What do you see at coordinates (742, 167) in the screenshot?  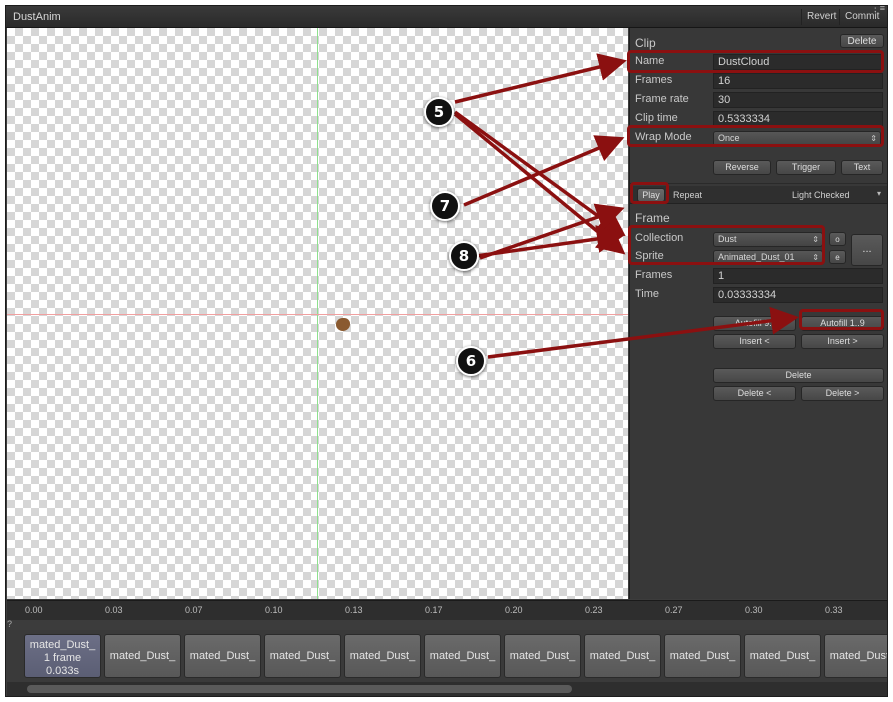 I see `reverse-button: Reverse` at bounding box center [742, 167].